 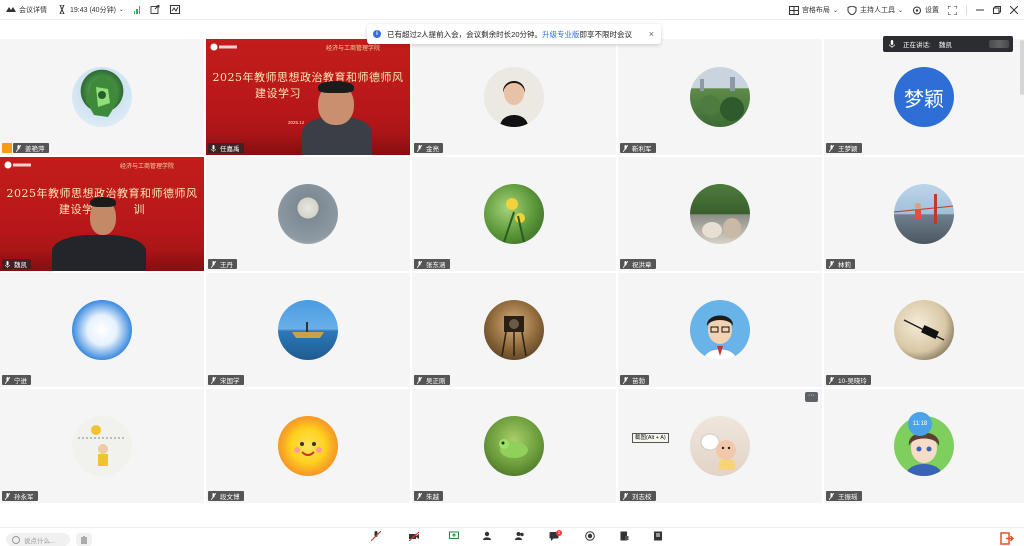 I want to click on participant-name-tag: 魏凯, so click(x=16, y=264).